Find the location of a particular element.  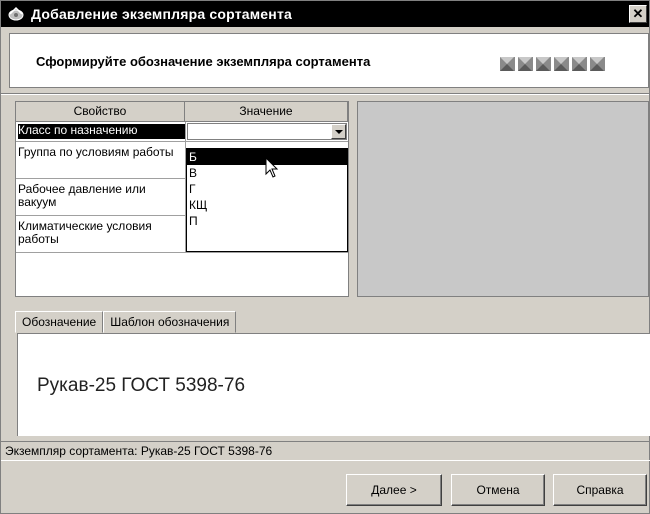

tab-designation-template: Шаблон обозначения is located at coordinates (170, 322).